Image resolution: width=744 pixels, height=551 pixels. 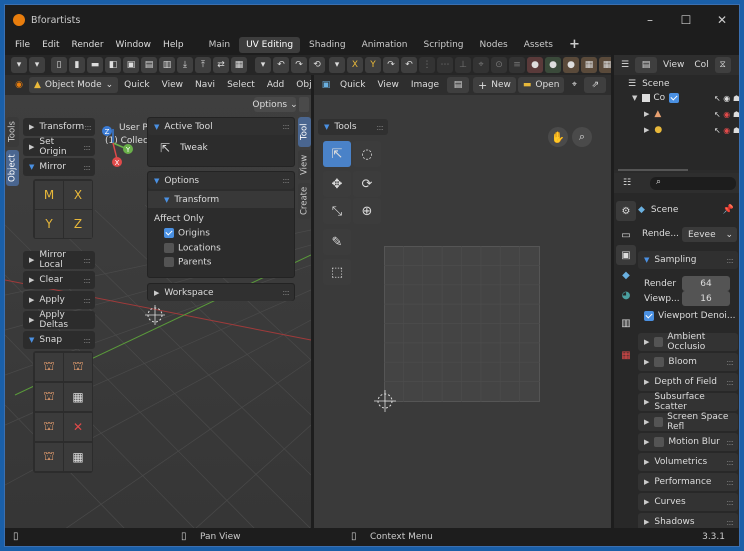 What do you see at coordinates (721, 20) in the screenshot?
I see `close-button: ✕` at bounding box center [721, 20].